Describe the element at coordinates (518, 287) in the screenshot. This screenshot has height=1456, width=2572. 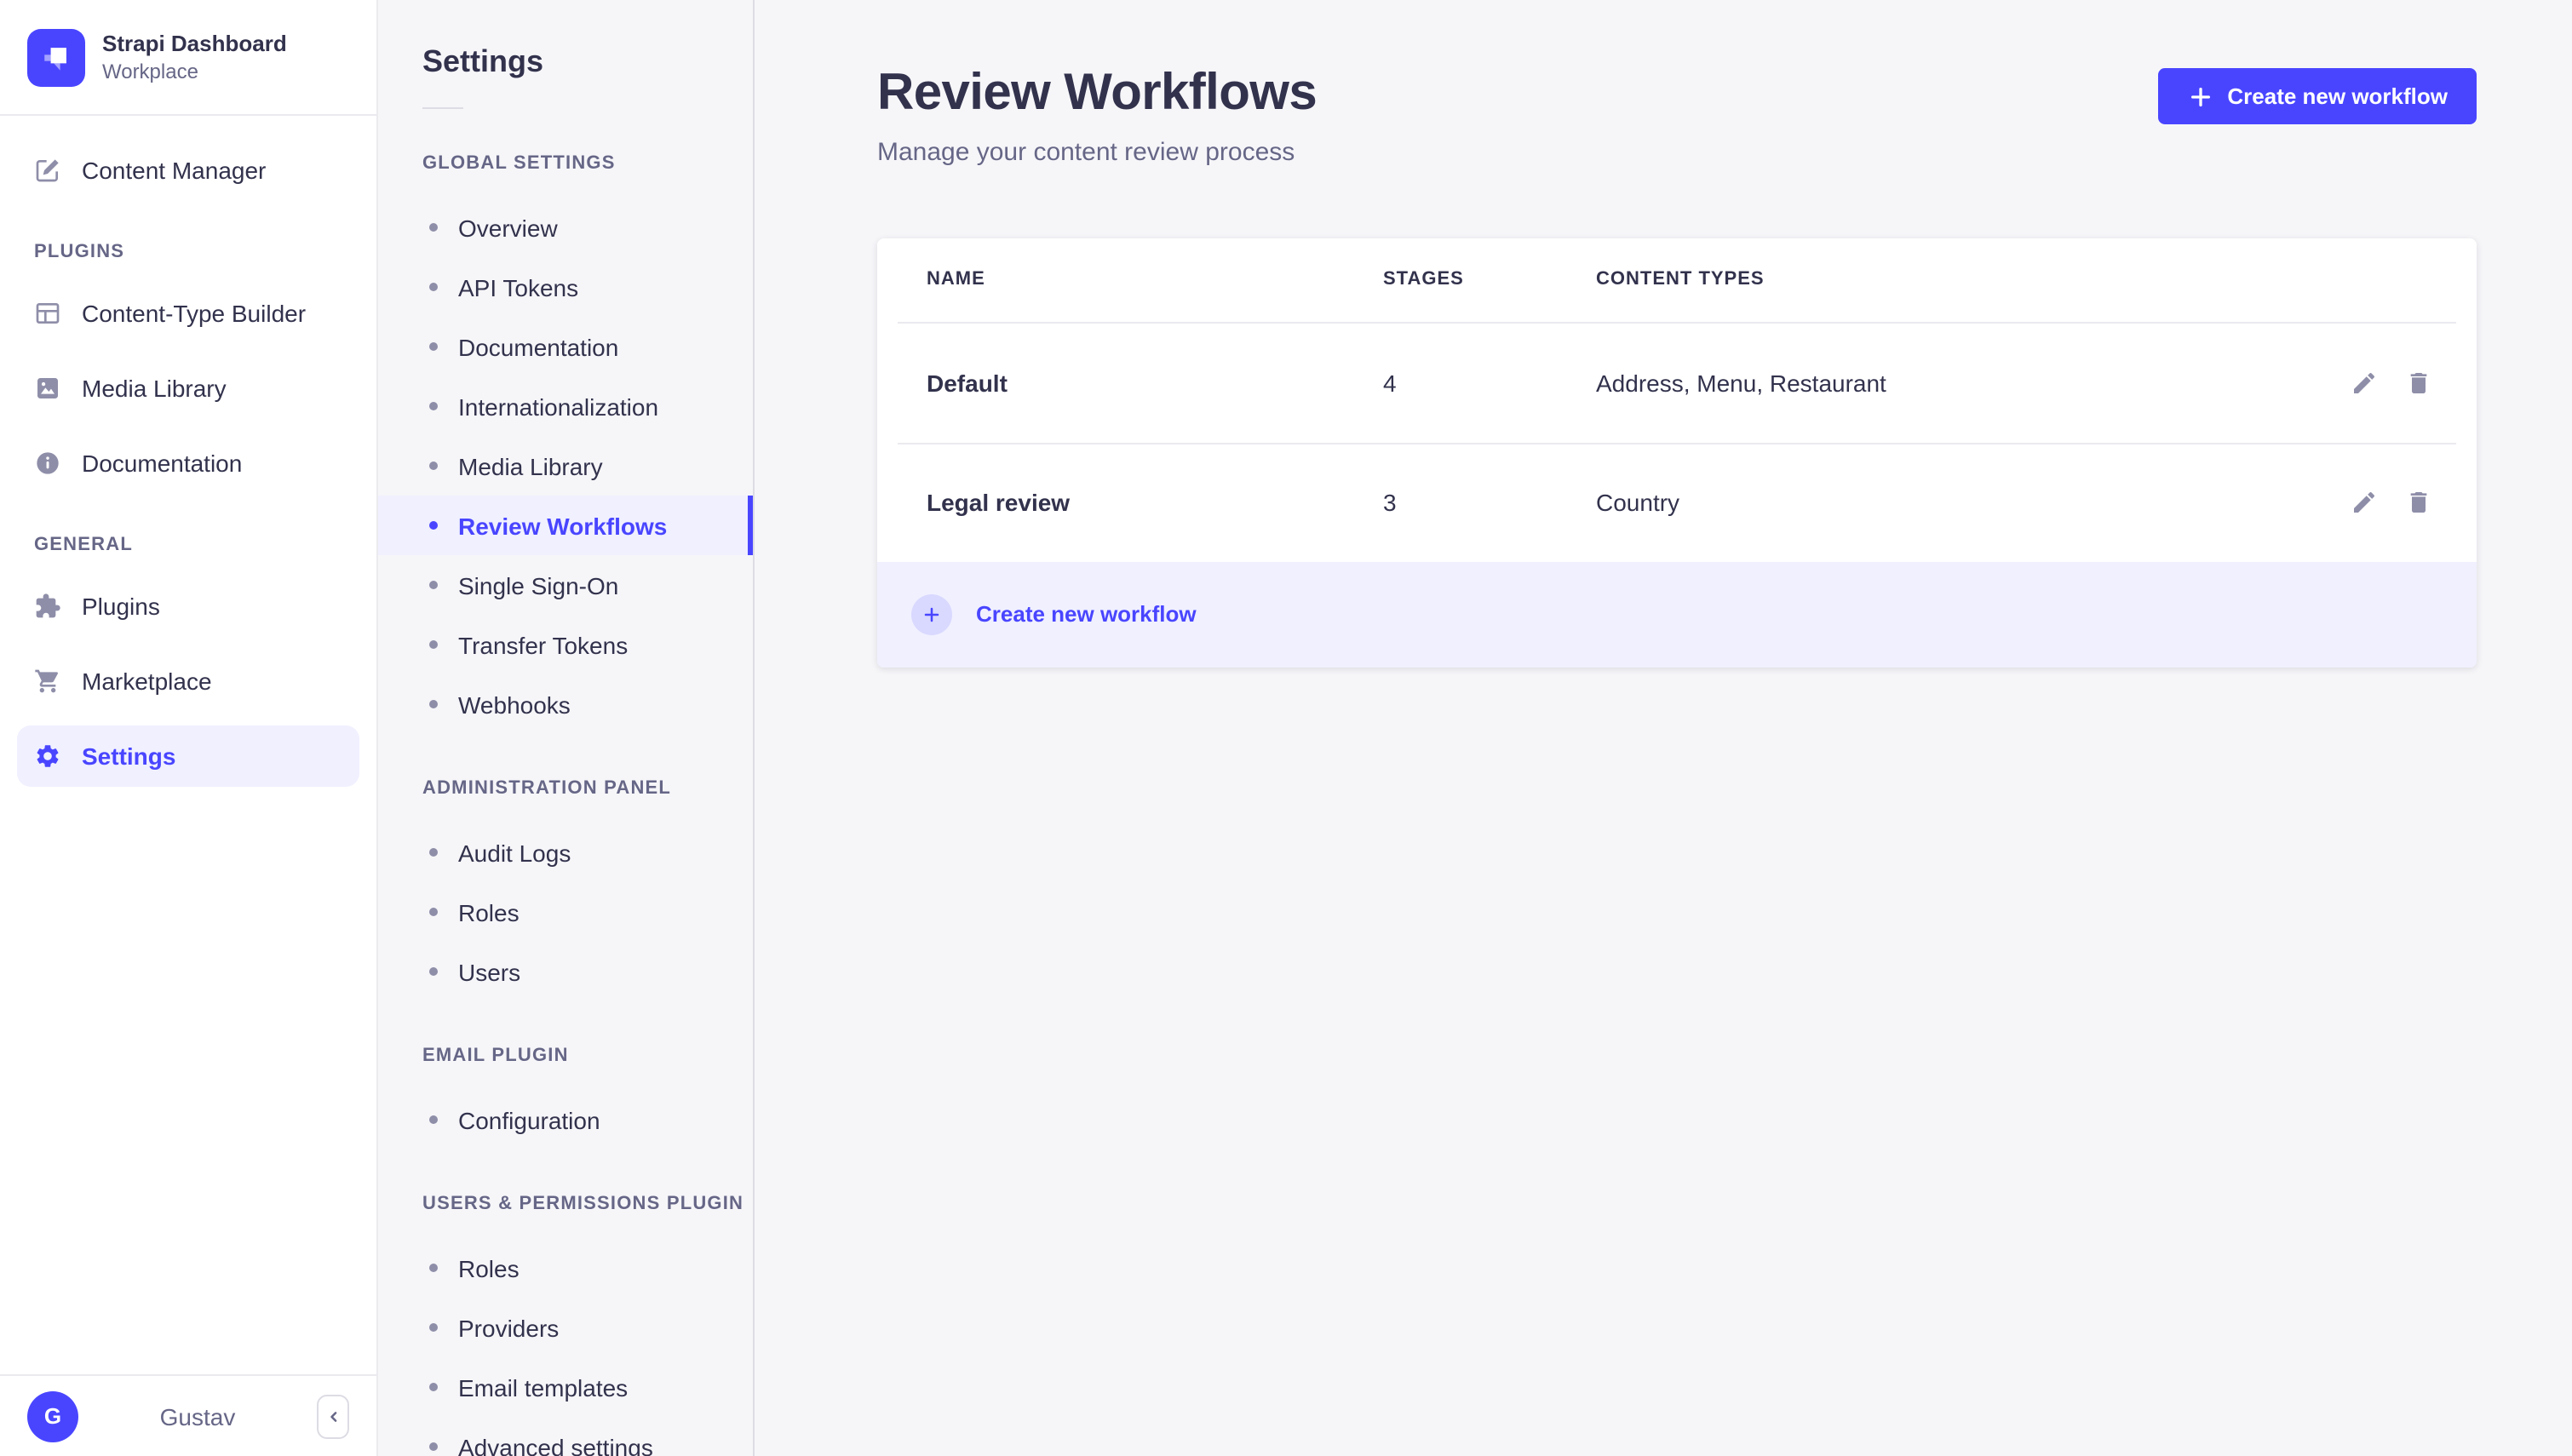
I see `settings-item-label: API Tokens` at that location.